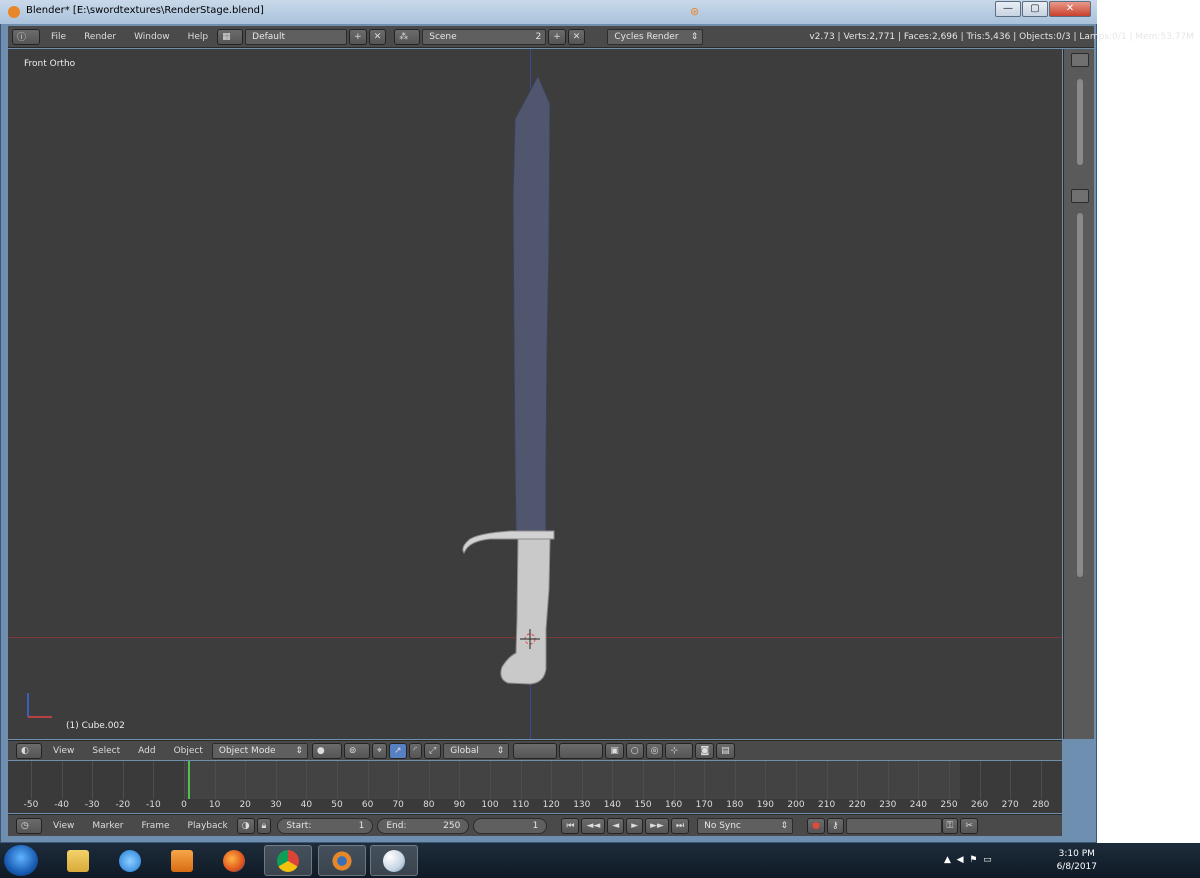 The image size is (1200, 878). I want to click on next-keyframe-button: ►►, so click(657, 825).